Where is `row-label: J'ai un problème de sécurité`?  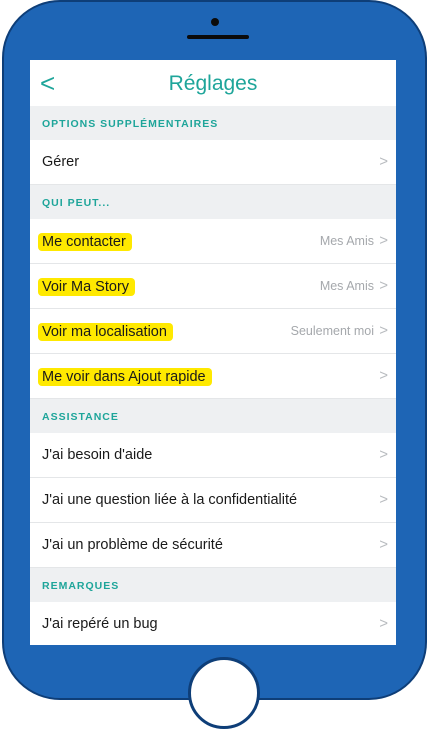
row-label: J'ai un problème de sécurité is located at coordinates (132, 545).